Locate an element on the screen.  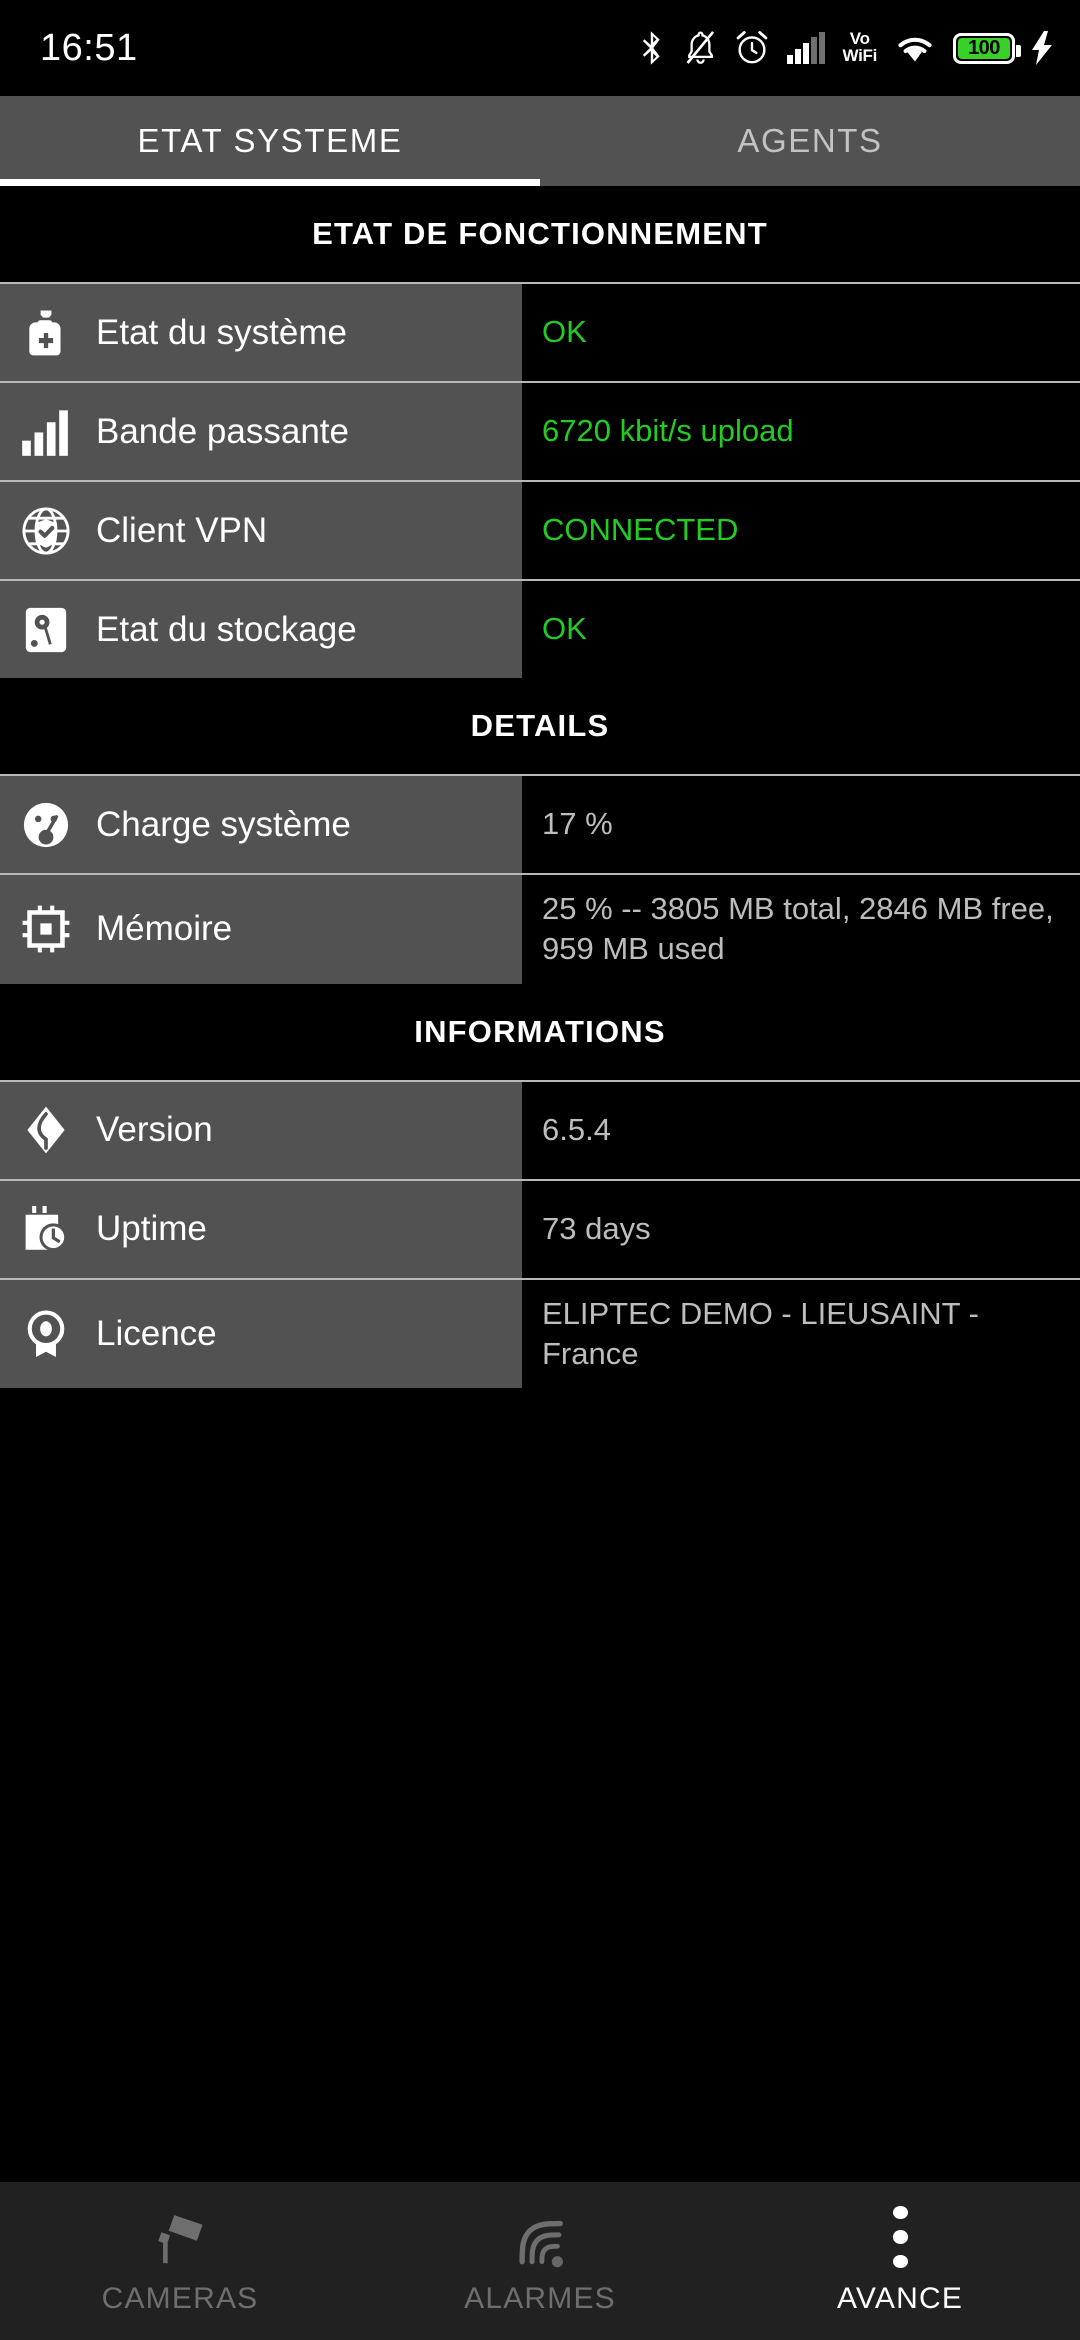
table-row: Version 6.5.4 is located at coordinates (540, 1129).